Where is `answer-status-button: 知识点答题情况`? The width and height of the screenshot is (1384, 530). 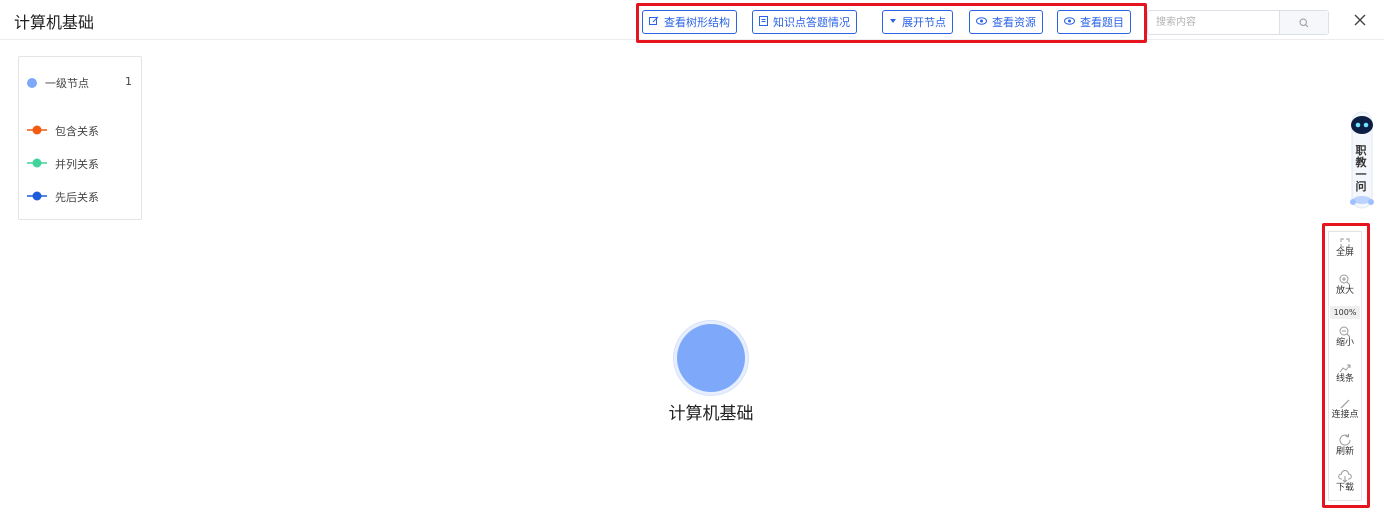
answer-status-button: 知识点答题情况 is located at coordinates (804, 22).